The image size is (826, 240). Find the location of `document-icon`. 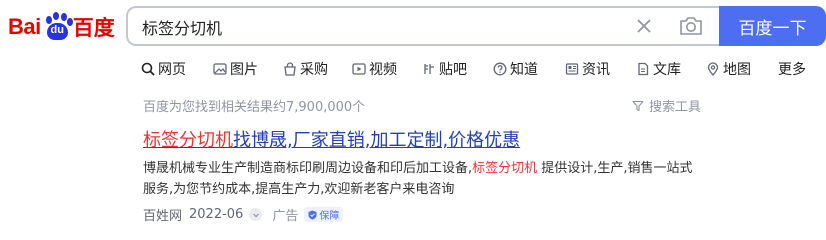

document-icon is located at coordinates (643, 69).